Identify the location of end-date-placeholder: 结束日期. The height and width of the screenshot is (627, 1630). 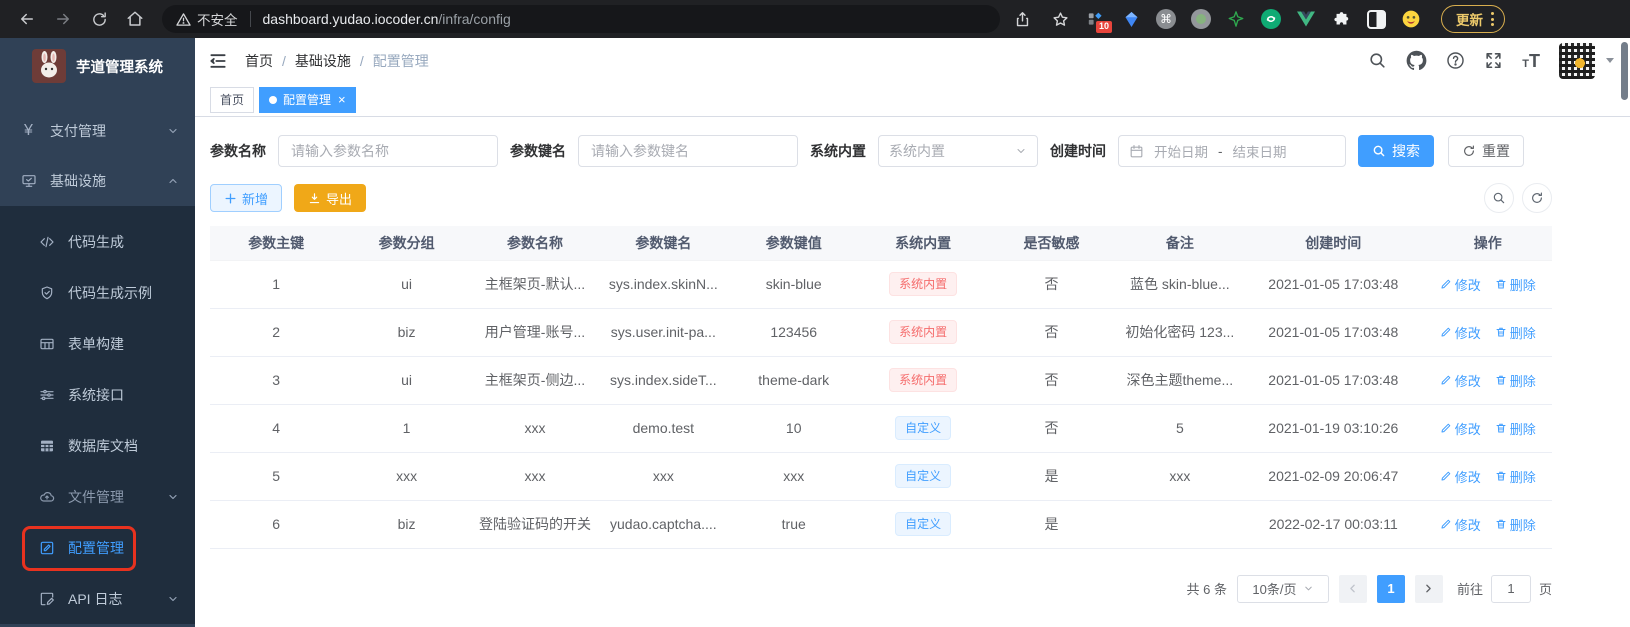
(1260, 151).